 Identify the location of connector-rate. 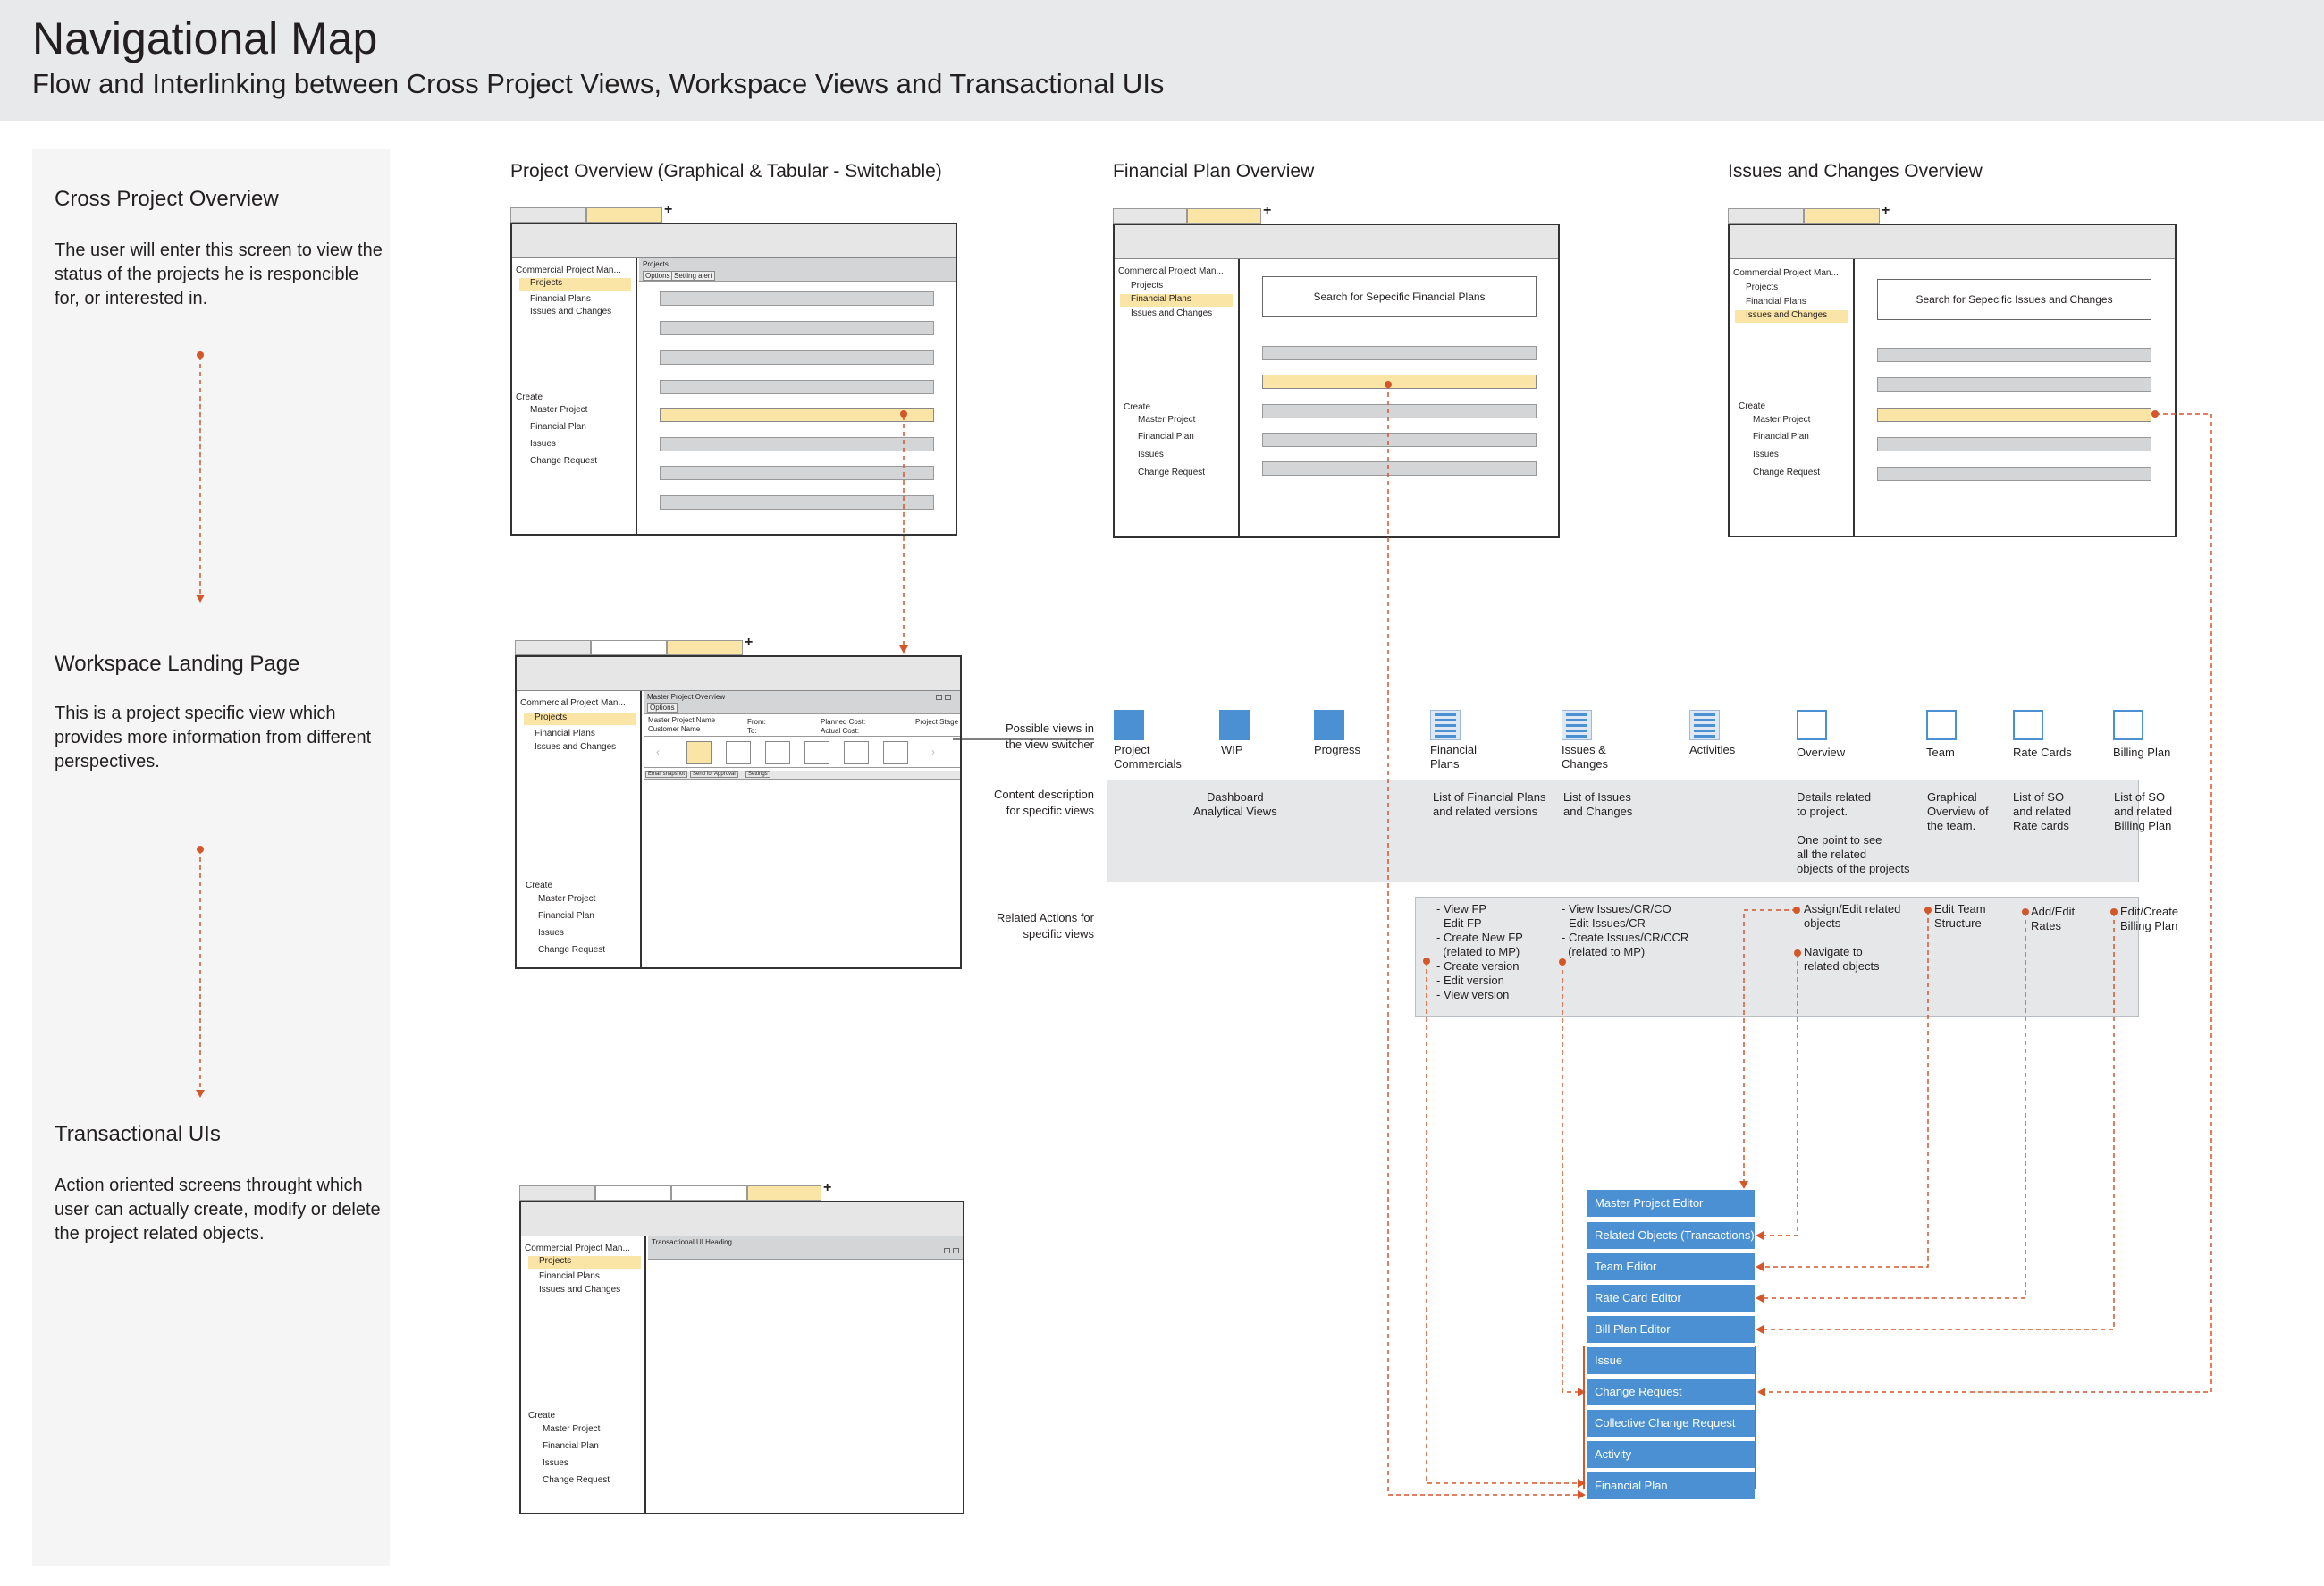
(1895, 1105).